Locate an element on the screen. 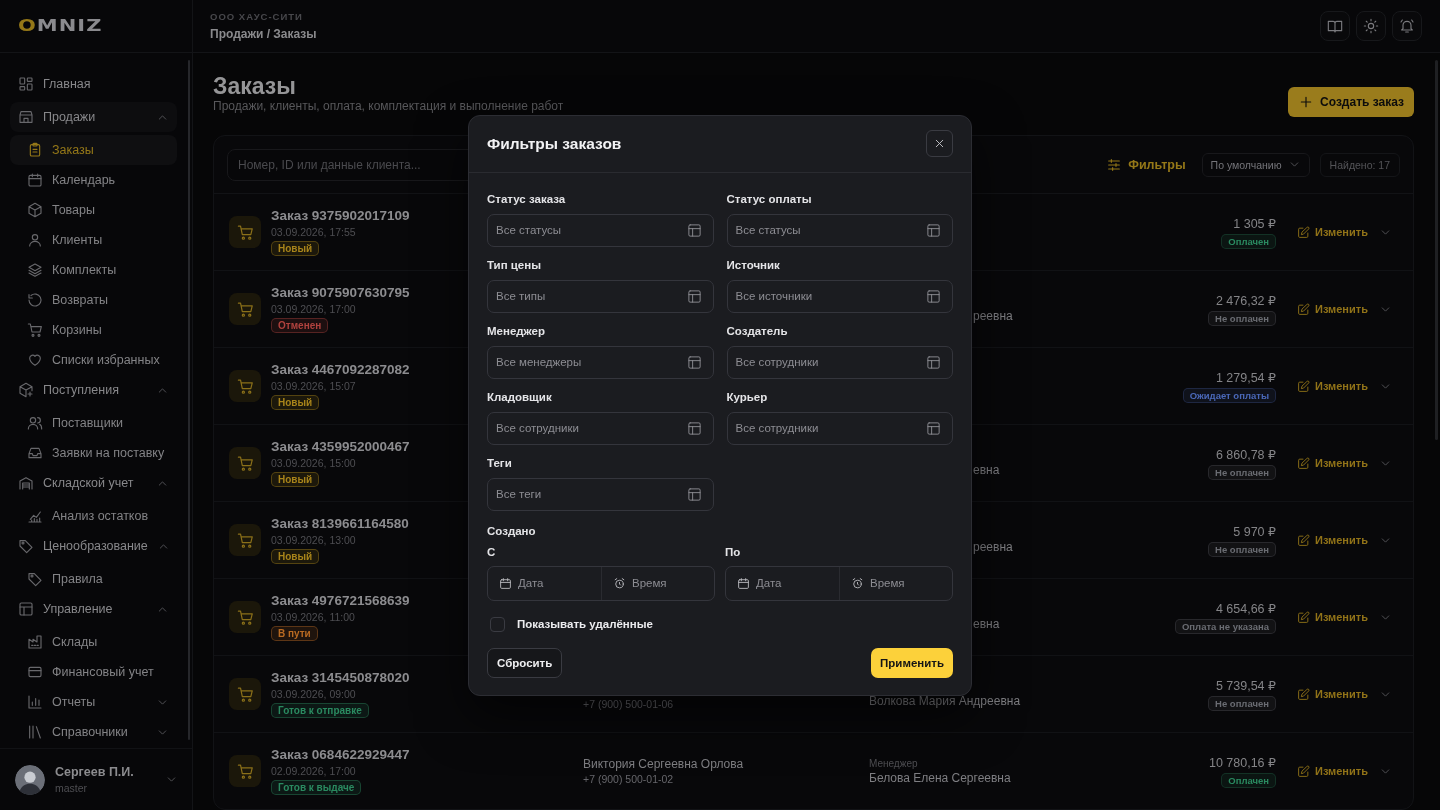 Image resolution: width=1440 pixels, height=810 pixels. close-button is located at coordinates (939, 143).